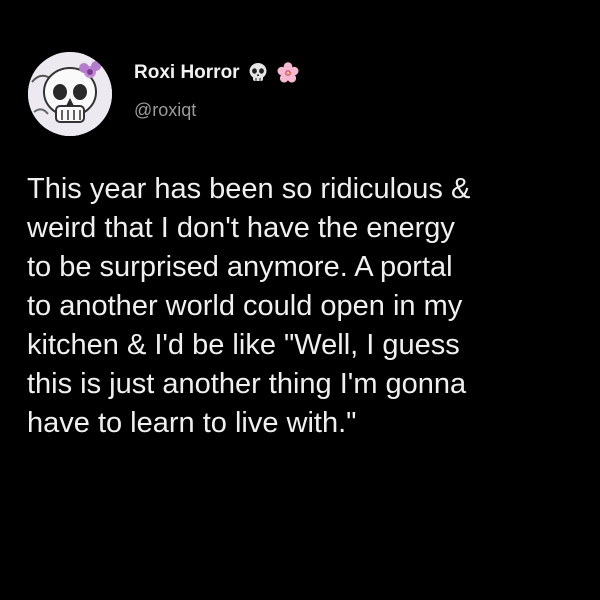 This screenshot has width=600, height=600. I want to click on name-row: Roxi Horror, so click(354, 73).